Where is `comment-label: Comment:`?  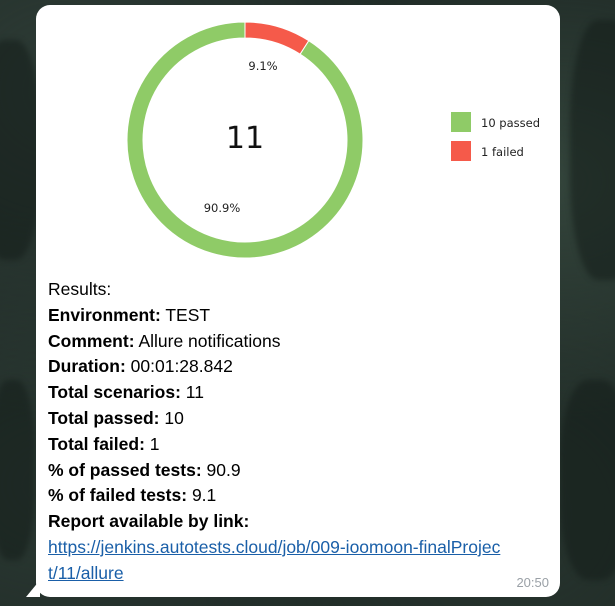 comment-label: Comment: is located at coordinates (91, 340).